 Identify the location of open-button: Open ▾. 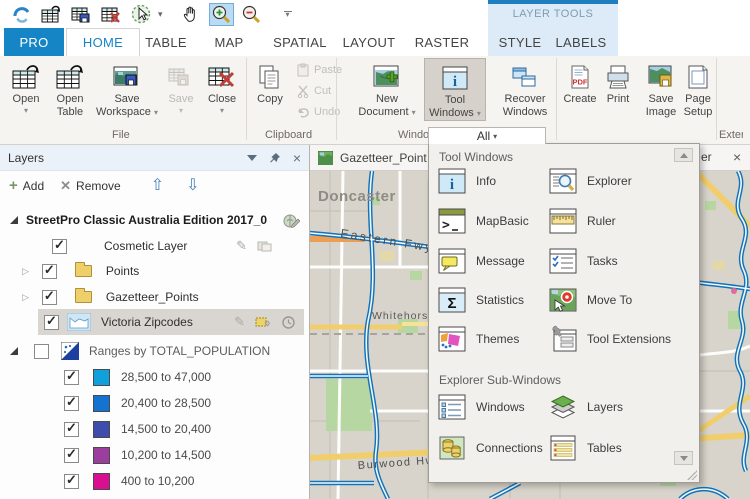
(26, 87).